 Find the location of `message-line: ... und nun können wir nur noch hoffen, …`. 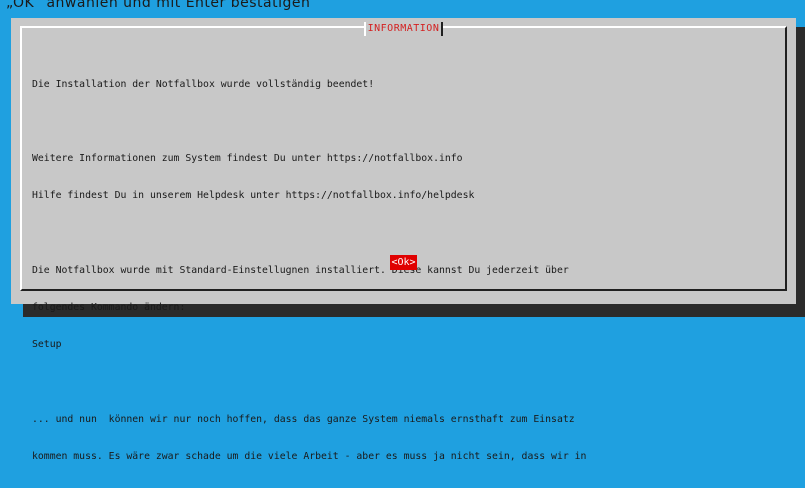

message-line: ... und nun können wir nur noch hoffen, … is located at coordinates (303, 419).